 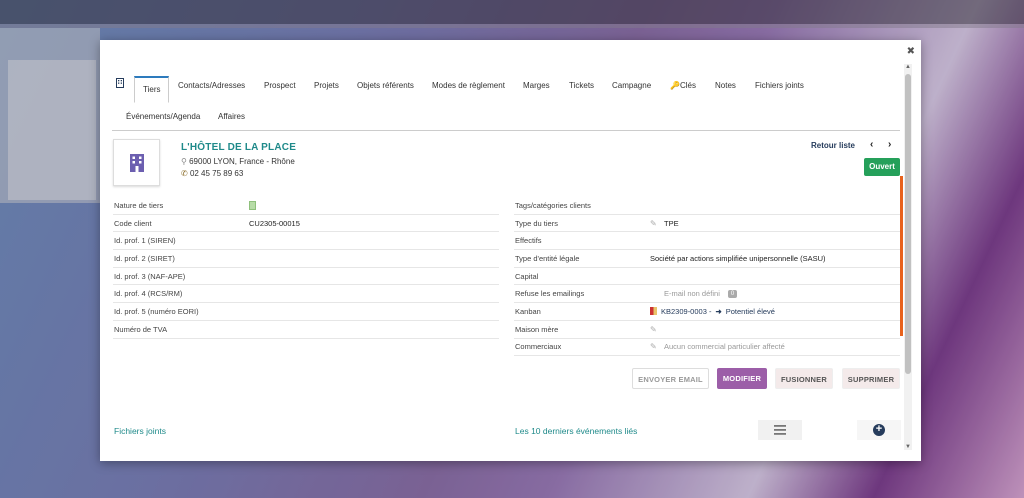 What do you see at coordinates (901, 256) in the screenshot?
I see `scroll-indicator` at bounding box center [901, 256].